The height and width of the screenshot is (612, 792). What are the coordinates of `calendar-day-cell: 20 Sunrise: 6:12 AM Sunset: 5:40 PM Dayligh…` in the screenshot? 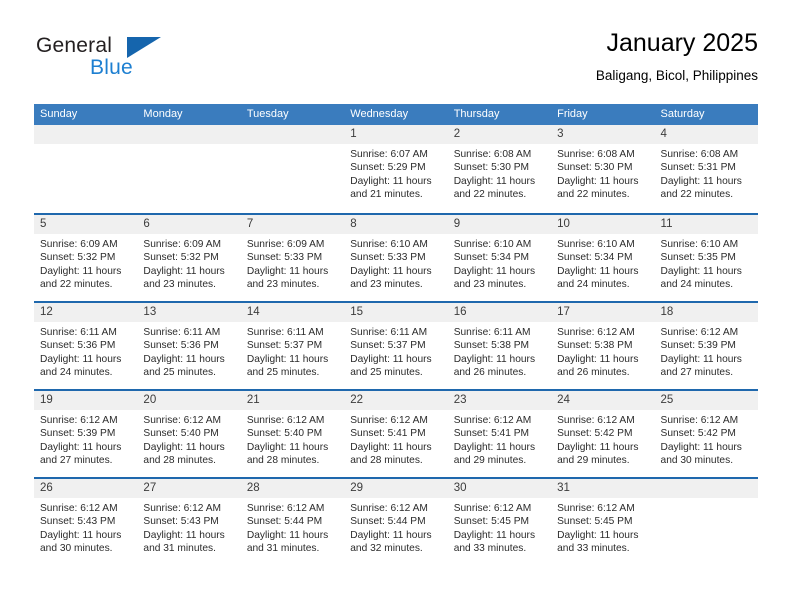 It's located at (189, 434).